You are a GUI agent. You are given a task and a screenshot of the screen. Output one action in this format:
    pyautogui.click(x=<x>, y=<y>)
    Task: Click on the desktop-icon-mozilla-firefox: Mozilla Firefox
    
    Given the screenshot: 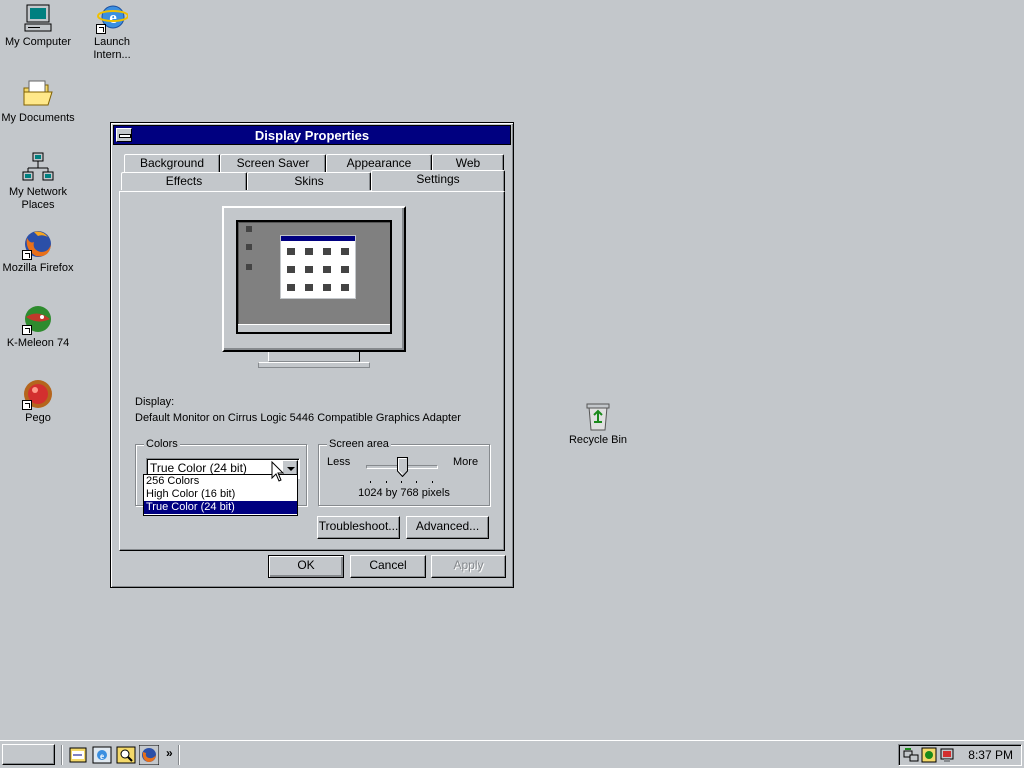 What is the action you would take?
    pyautogui.click(x=38, y=251)
    